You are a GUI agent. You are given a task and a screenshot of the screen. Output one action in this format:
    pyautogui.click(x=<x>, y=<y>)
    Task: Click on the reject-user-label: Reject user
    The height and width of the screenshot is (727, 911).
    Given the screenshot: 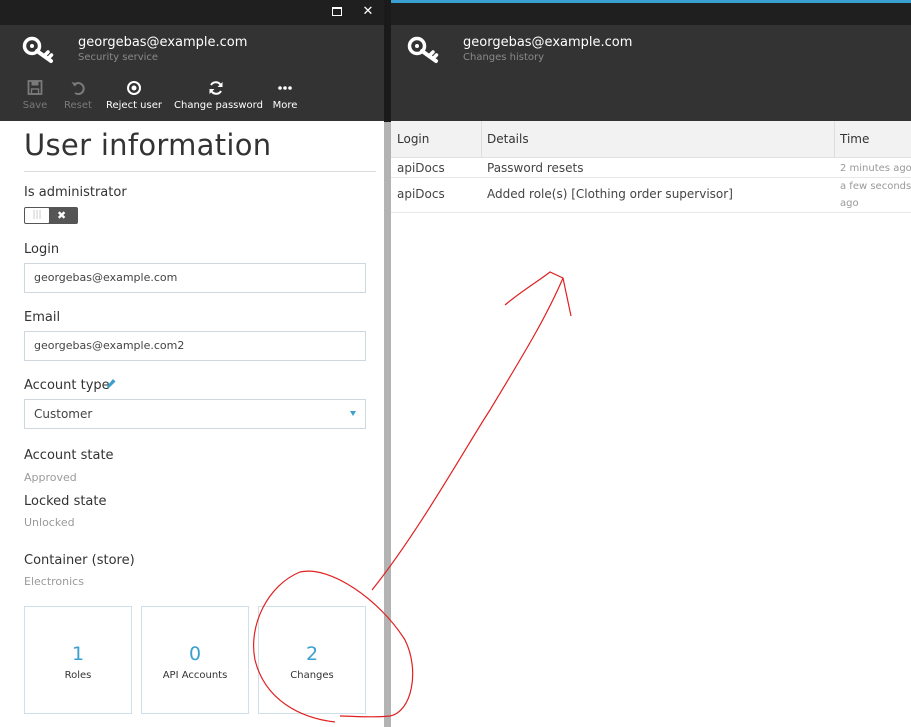 What is the action you would take?
    pyautogui.click(x=134, y=105)
    